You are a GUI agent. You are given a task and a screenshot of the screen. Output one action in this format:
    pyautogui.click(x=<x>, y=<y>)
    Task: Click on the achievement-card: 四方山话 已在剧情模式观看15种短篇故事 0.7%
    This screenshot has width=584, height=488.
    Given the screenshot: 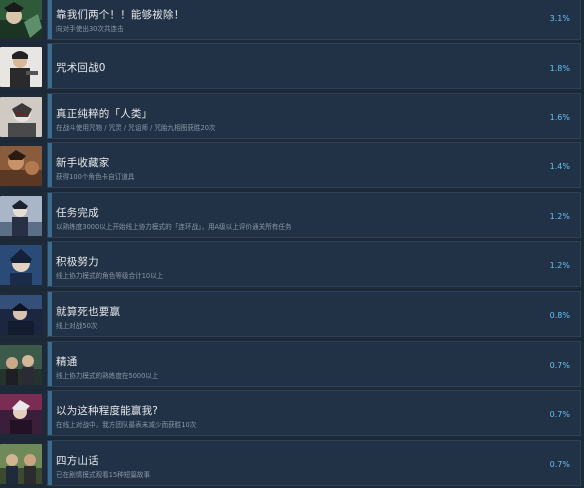 What is the action you would take?
    pyautogui.click(x=314, y=463)
    